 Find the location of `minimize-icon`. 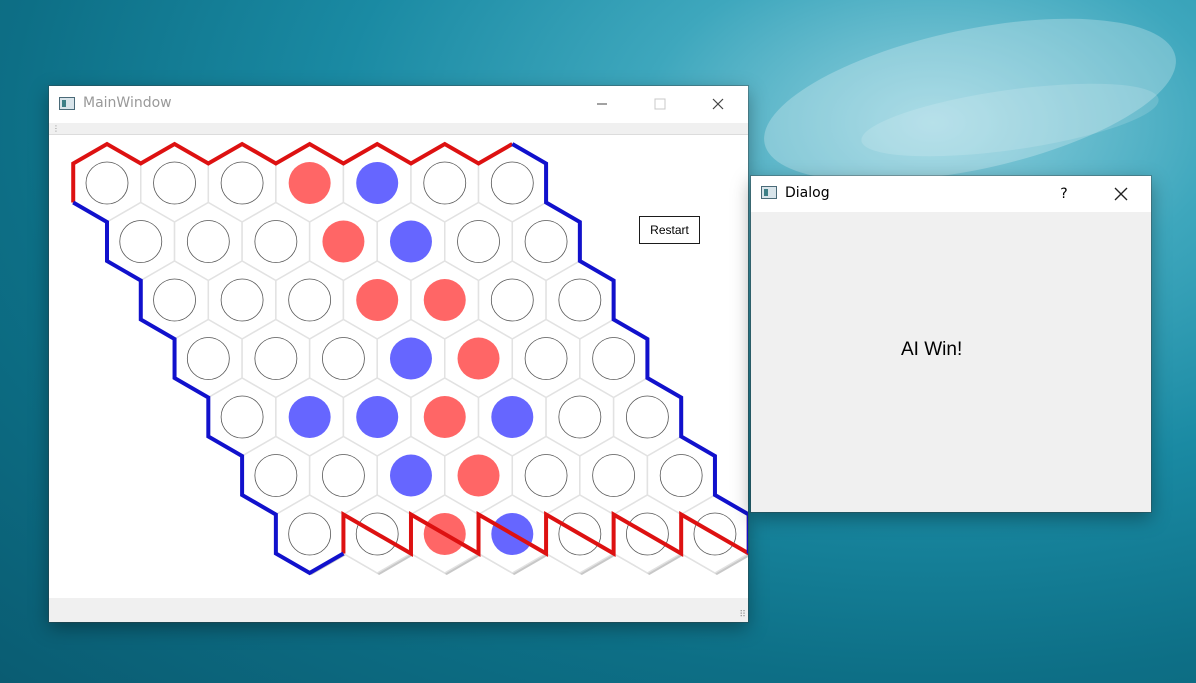

minimize-icon is located at coordinates (602, 104).